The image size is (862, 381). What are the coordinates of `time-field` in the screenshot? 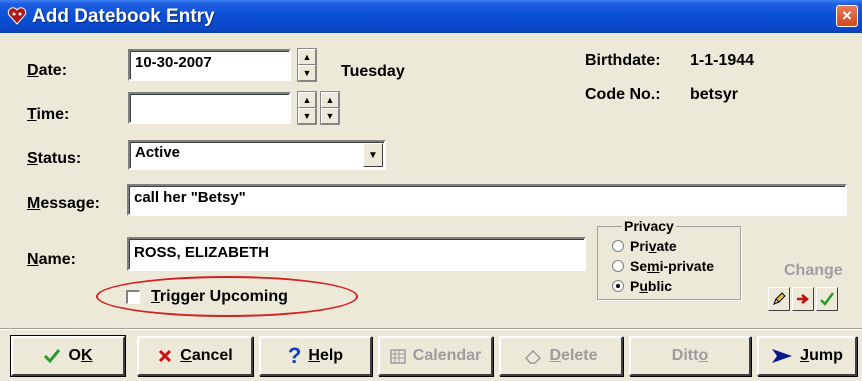 It's located at (209, 108).